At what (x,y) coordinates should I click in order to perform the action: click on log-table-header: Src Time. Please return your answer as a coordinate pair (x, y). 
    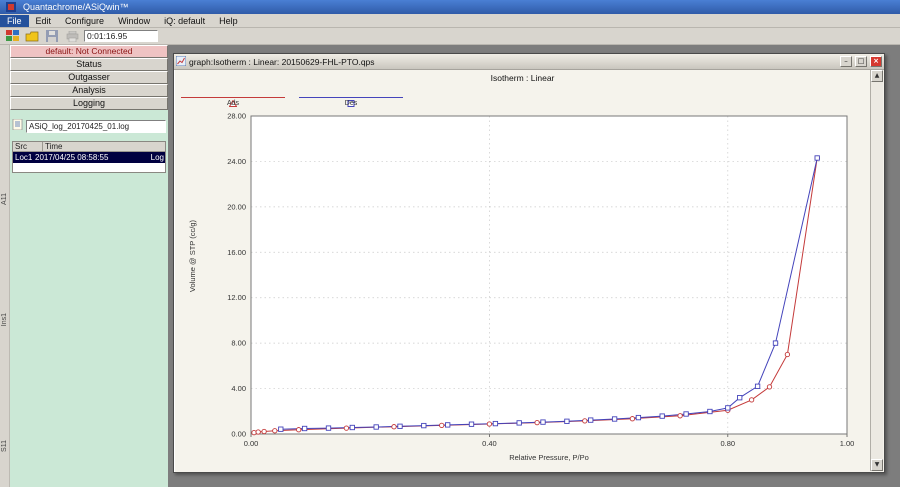
    Looking at the image, I should click on (89, 147).